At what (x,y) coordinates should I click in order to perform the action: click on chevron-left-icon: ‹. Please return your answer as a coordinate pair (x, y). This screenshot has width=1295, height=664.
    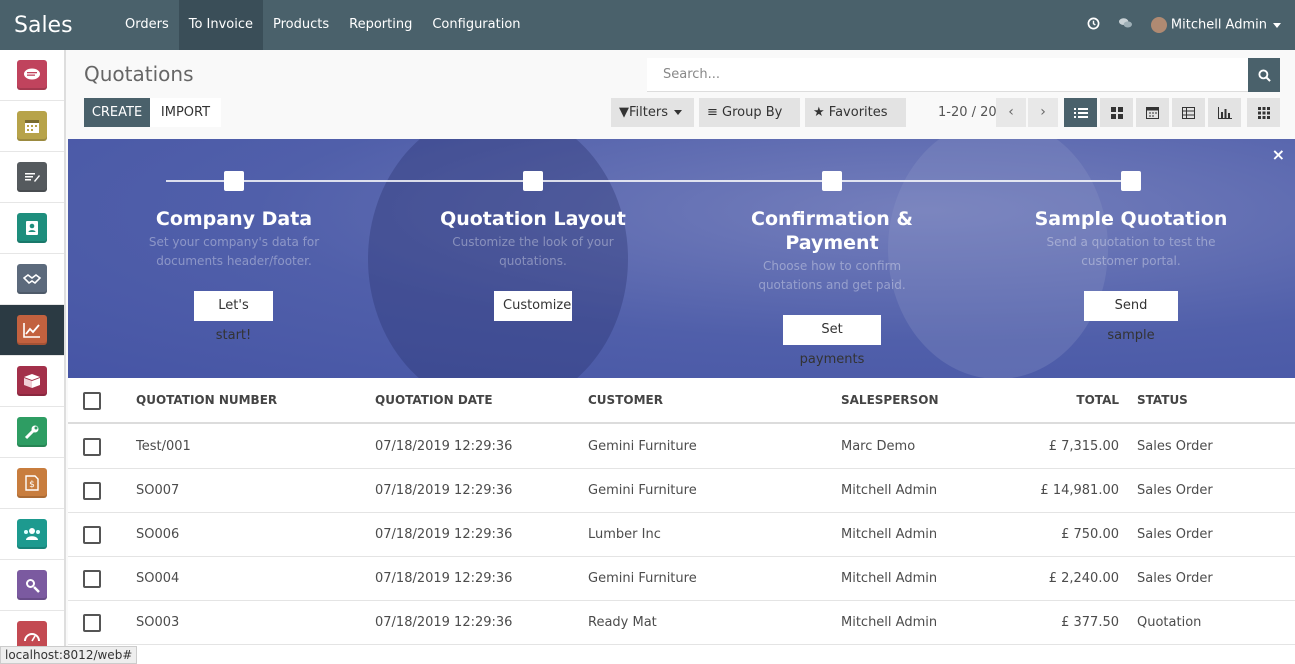
    Looking at the image, I should click on (1011, 112).